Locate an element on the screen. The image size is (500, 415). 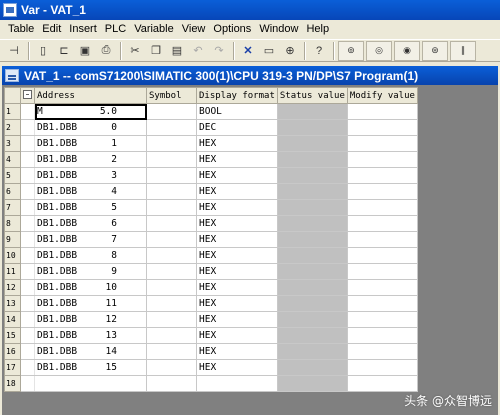
table-row: 6 DB1.DBB 4 HEX is located at coordinates (211, 191).